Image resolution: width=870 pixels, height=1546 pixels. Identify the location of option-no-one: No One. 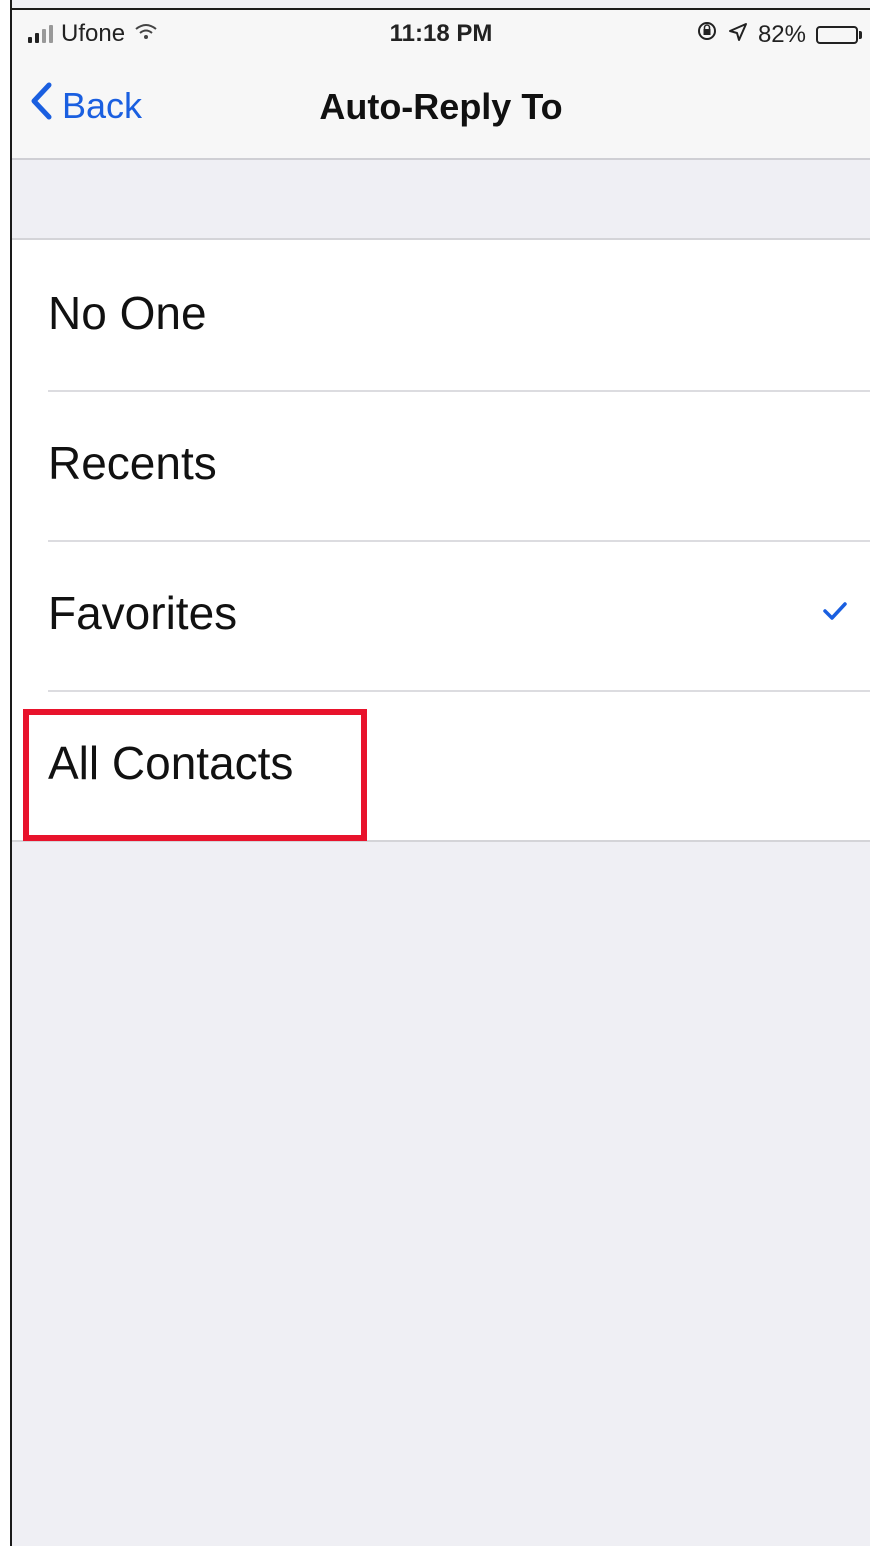
(441, 315).